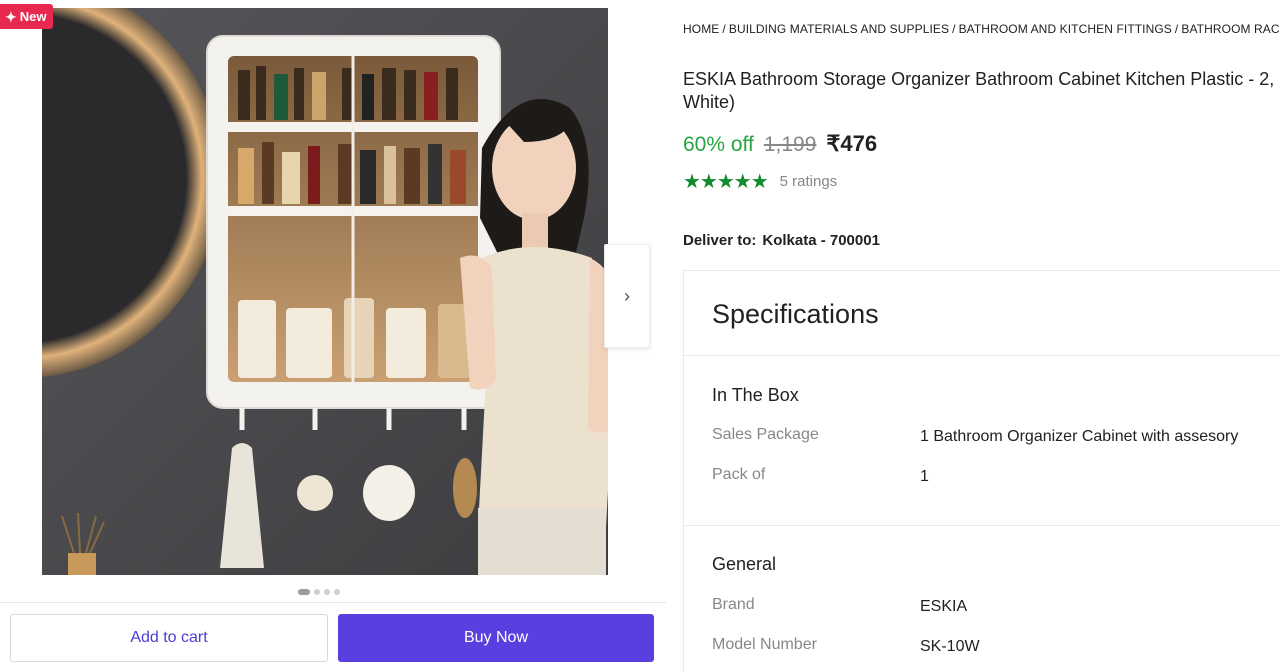  What do you see at coordinates (169, 638) in the screenshot?
I see `add-to-cart-button: Add to cart` at bounding box center [169, 638].